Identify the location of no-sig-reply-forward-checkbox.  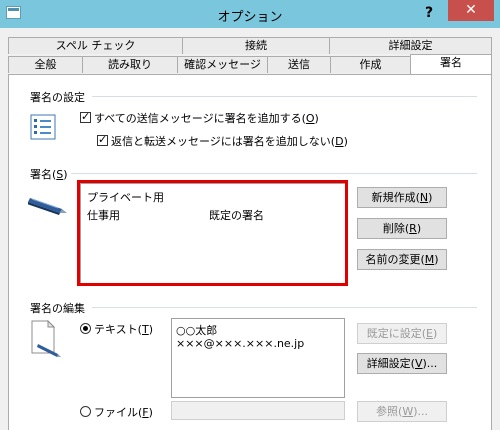
(102, 139).